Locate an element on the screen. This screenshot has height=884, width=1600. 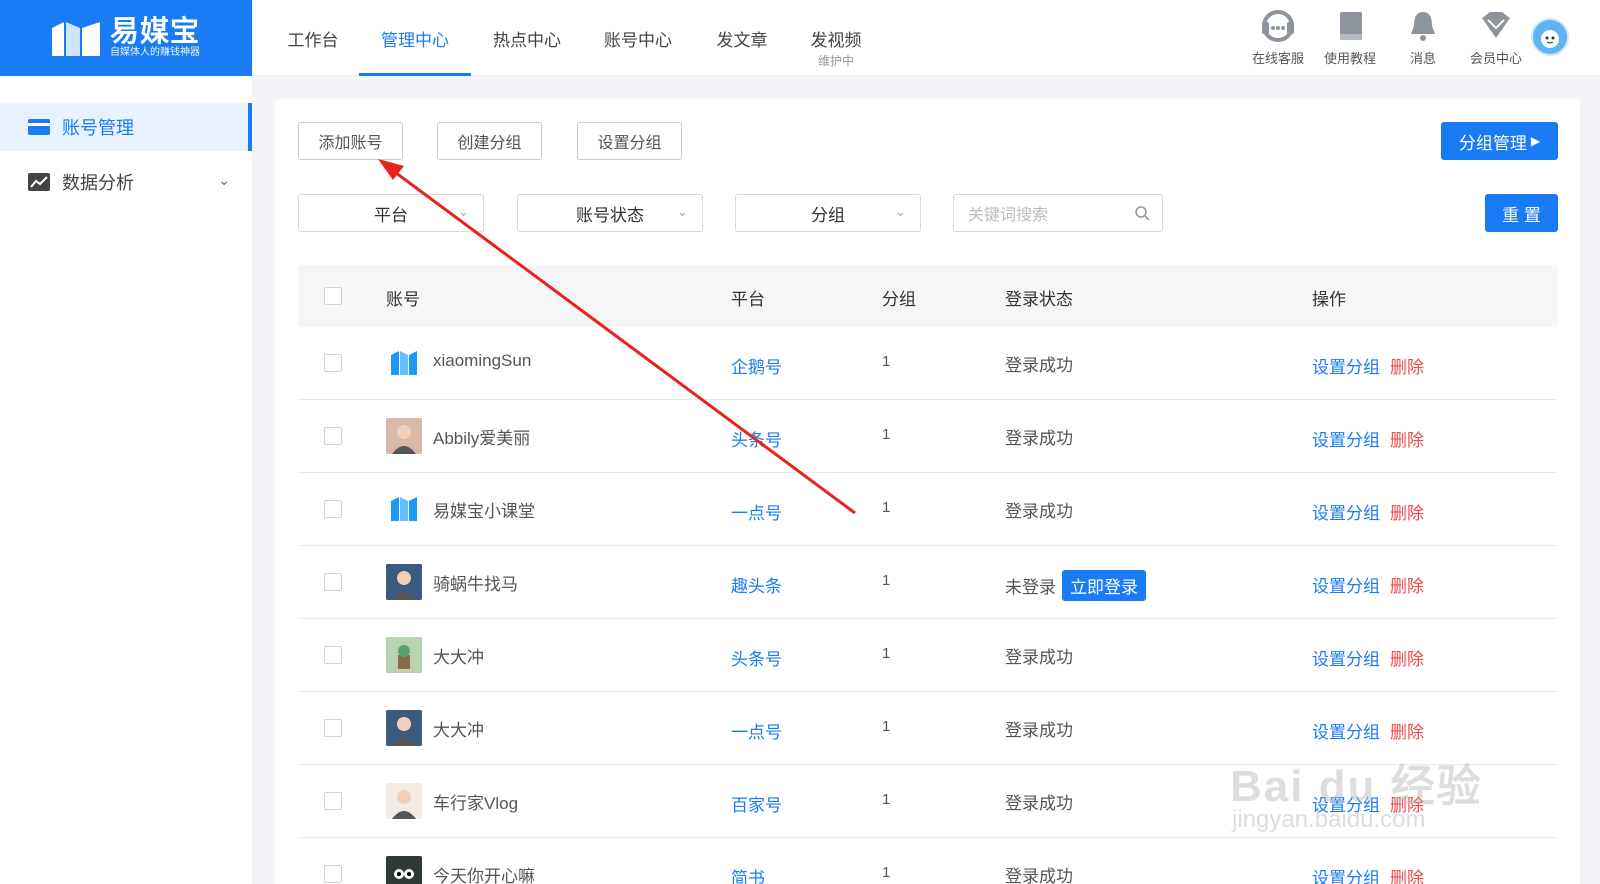
baidu-watermark-url: jingyan.baidu.com is located at coordinates (1329, 819).